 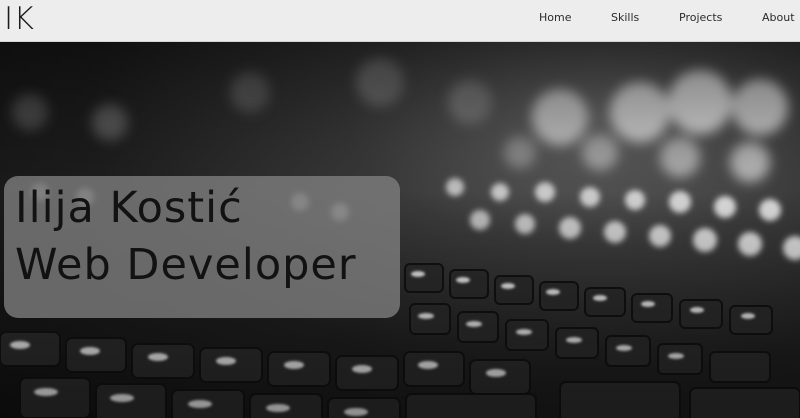 What do you see at coordinates (19, 19) in the screenshot?
I see `site-logo: IK` at bounding box center [19, 19].